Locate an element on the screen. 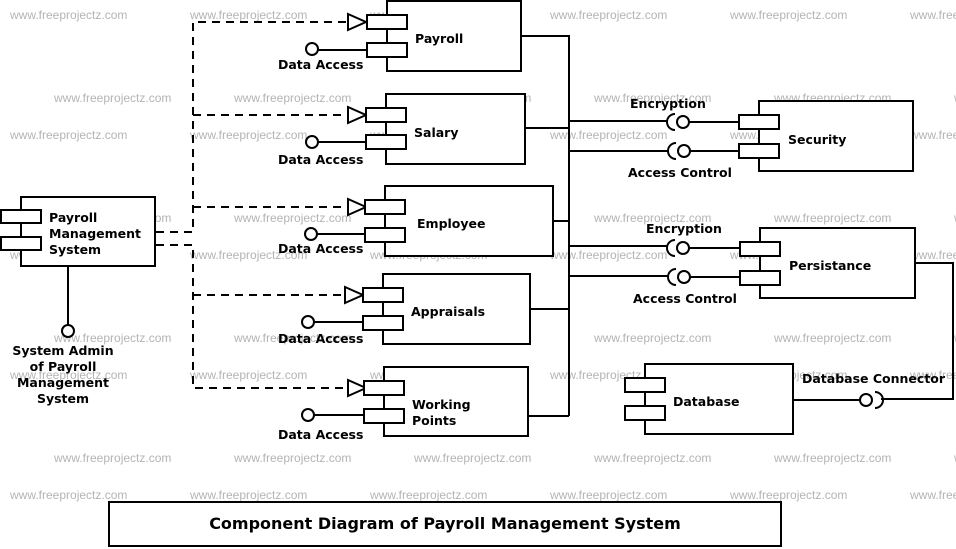 Image resolution: width=956 pixels, height=549 pixels. component-label: Security is located at coordinates (817, 139).